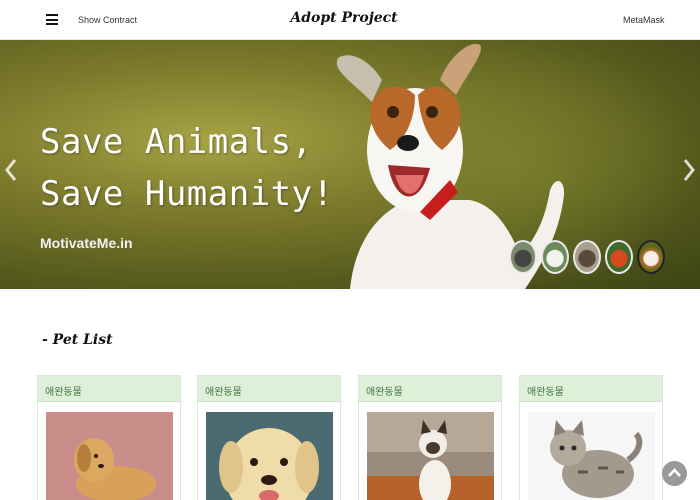 This screenshot has height=500, width=700. What do you see at coordinates (344, 18) in the screenshot?
I see `brand-title: Adopt Project` at bounding box center [344, 18].